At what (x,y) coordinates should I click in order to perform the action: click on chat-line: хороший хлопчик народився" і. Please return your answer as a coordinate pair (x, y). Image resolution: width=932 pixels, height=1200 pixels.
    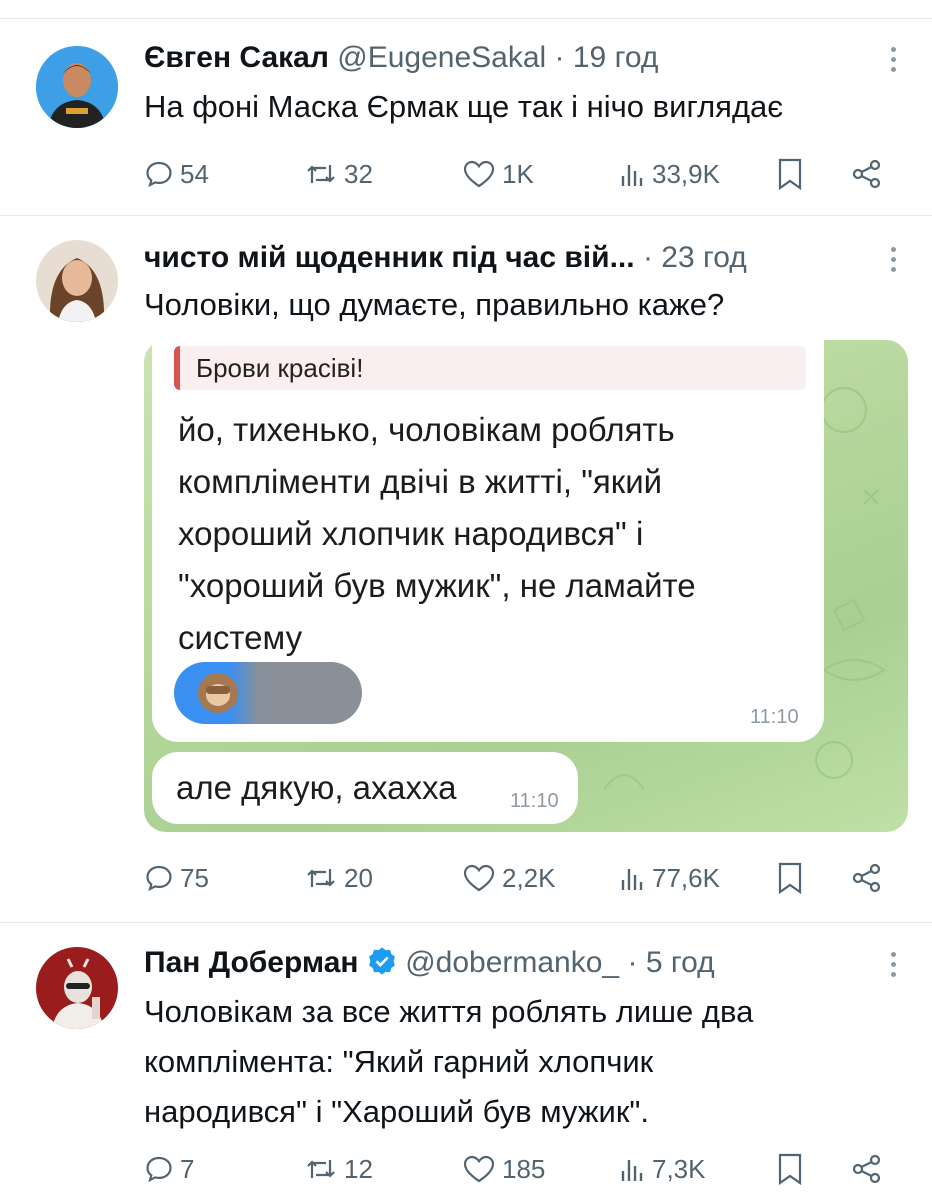
    Looking at the image, I should click on (411, 533).